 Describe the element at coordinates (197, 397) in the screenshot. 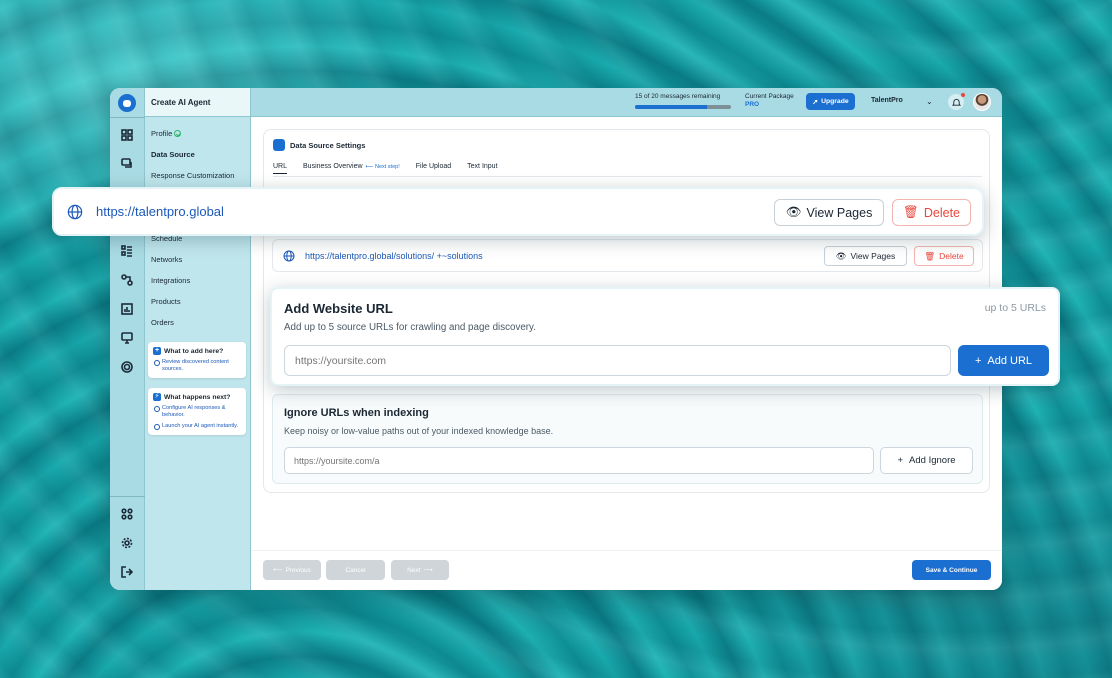

I see `help-card-title: What happens next?` at that location.